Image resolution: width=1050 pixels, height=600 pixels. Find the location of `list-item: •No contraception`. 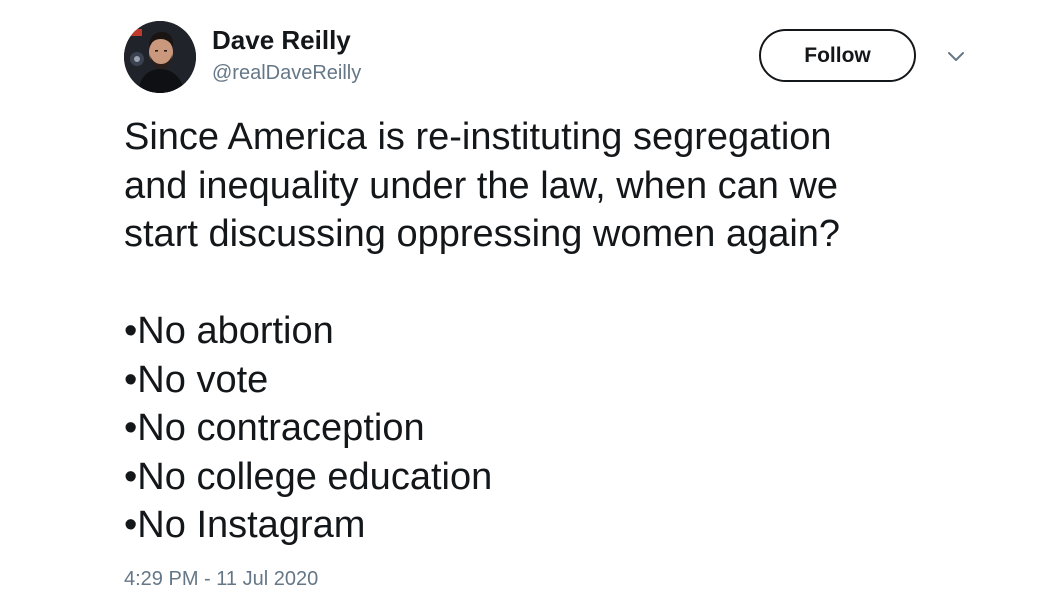

list-item: •No contraception is located at coordinates (274, 428).